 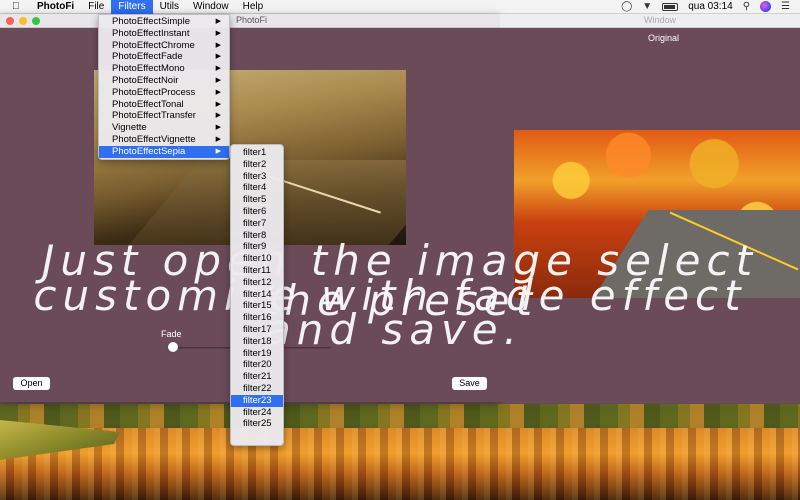 I want to click on time-machine-icon: ◯, so click(x=626, y=6).